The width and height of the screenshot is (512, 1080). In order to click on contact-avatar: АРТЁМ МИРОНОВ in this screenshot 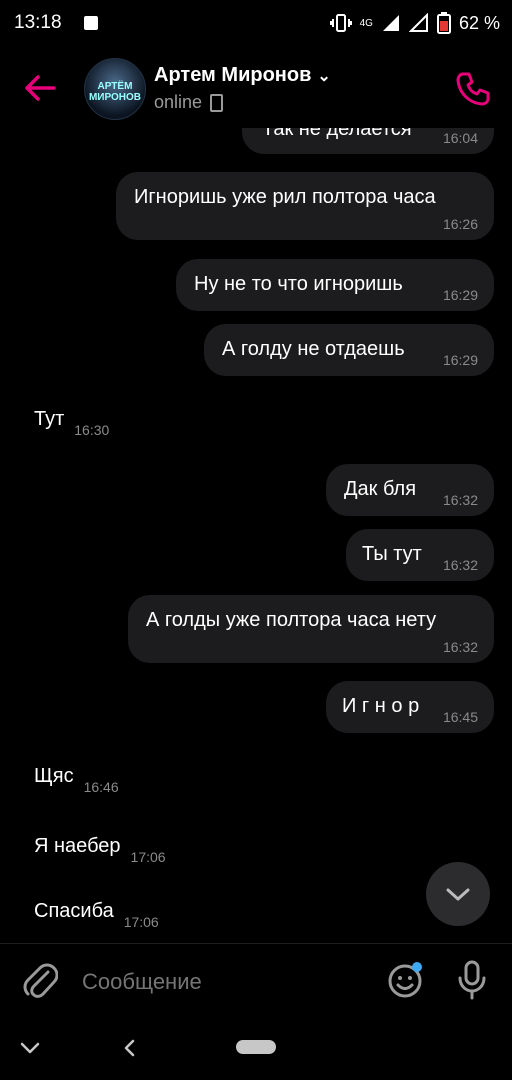, I will do `click(115, 89)`.